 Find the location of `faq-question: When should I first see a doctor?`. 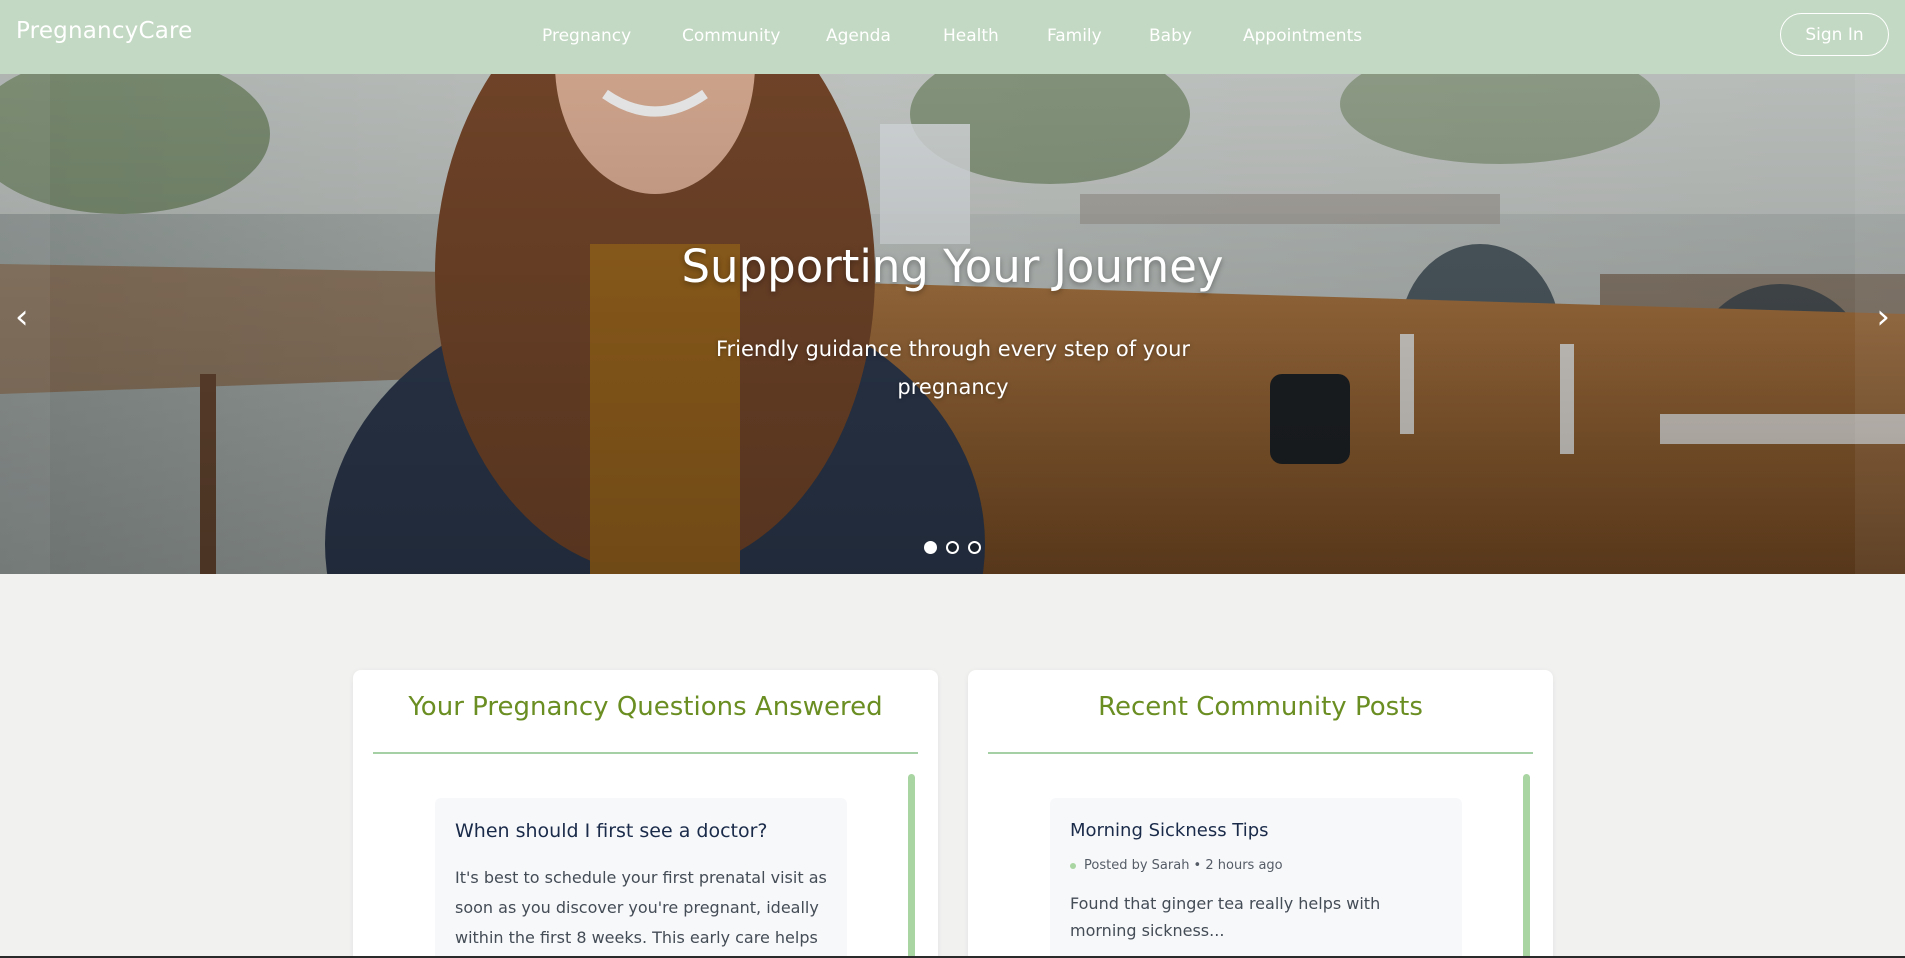

faq-question: When should I first see a doctor? is located at coordinates (611, 831).